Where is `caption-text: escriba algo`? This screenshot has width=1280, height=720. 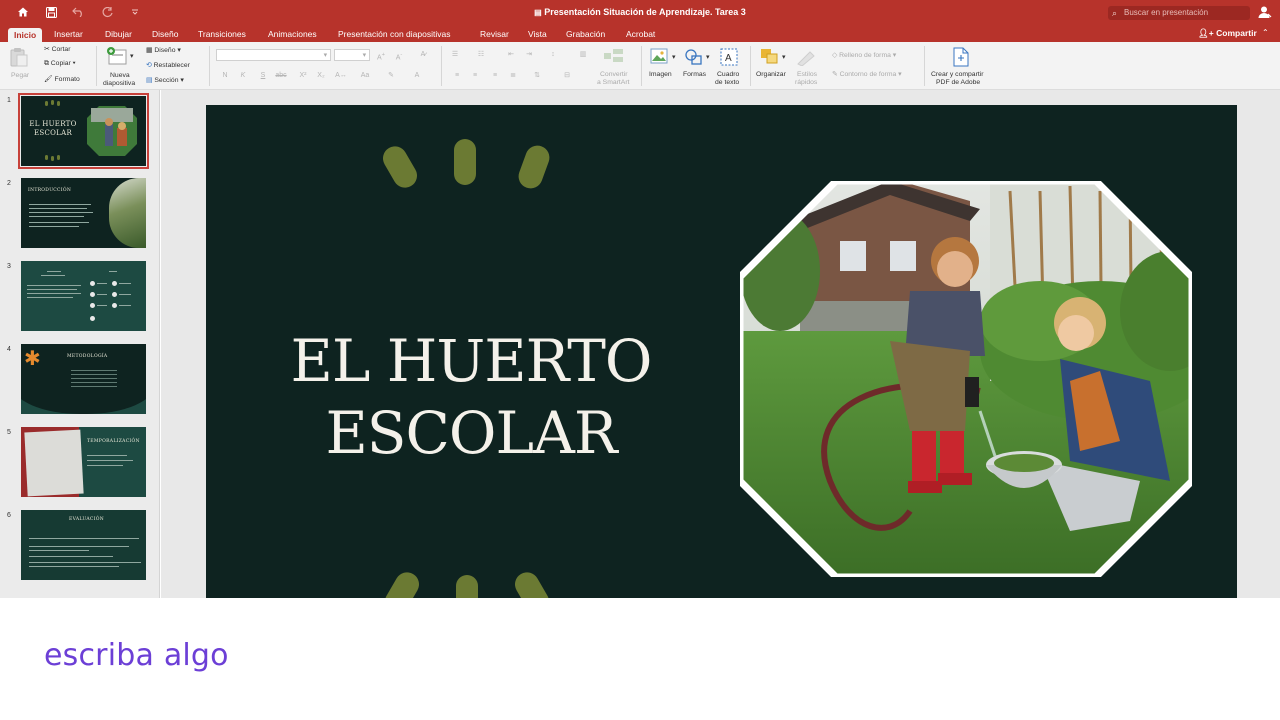
caption-text: escriba algo is located at coordinates (136, 655).